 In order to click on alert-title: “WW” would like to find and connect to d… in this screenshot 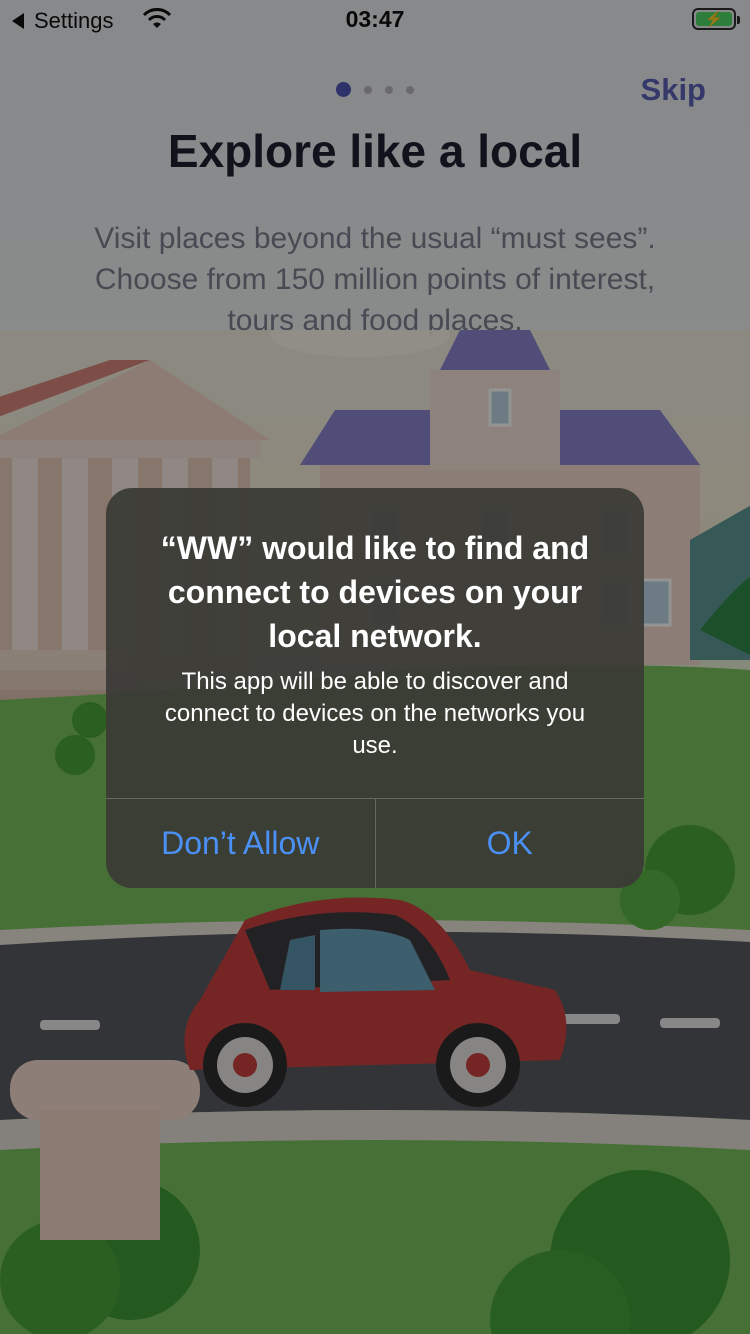, I will do `click(375, 592)`.